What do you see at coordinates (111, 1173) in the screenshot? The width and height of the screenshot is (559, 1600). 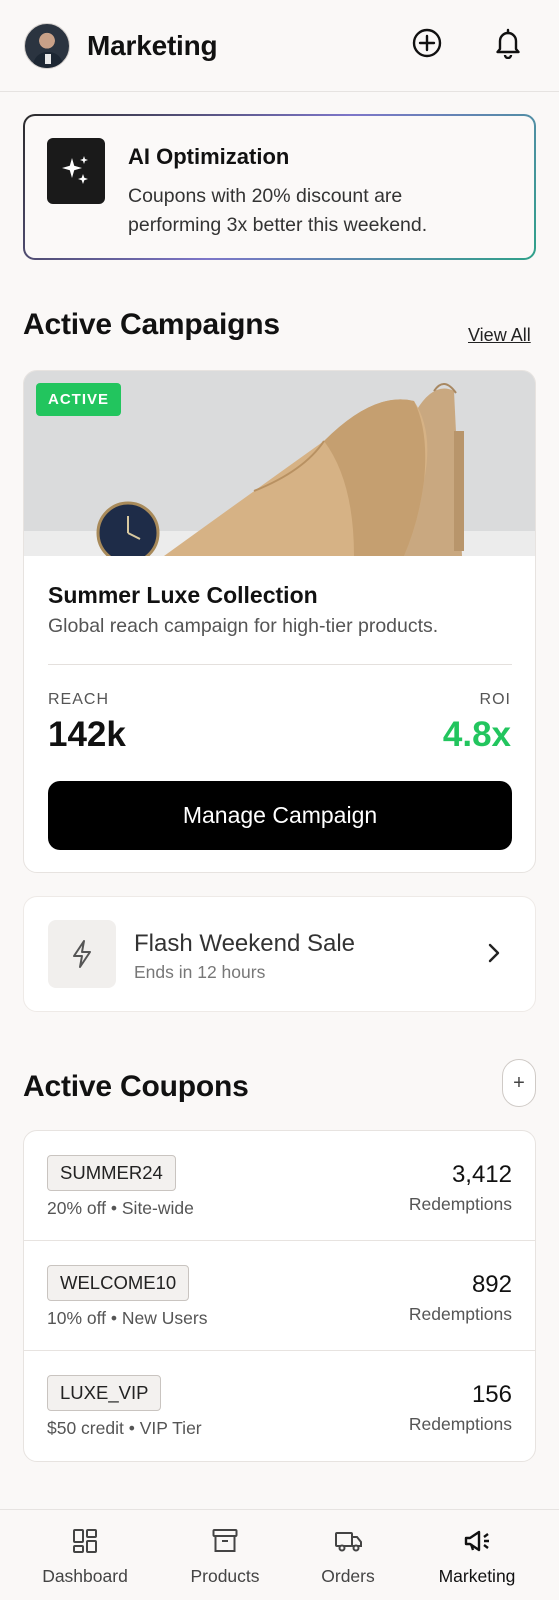 I see `coupon-code: SUMMER24` at bounding box center [111, 1173].